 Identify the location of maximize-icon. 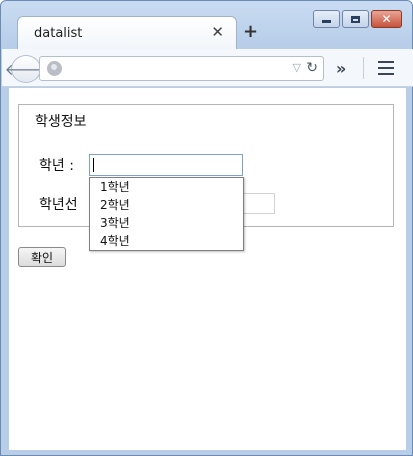
(355, 19).